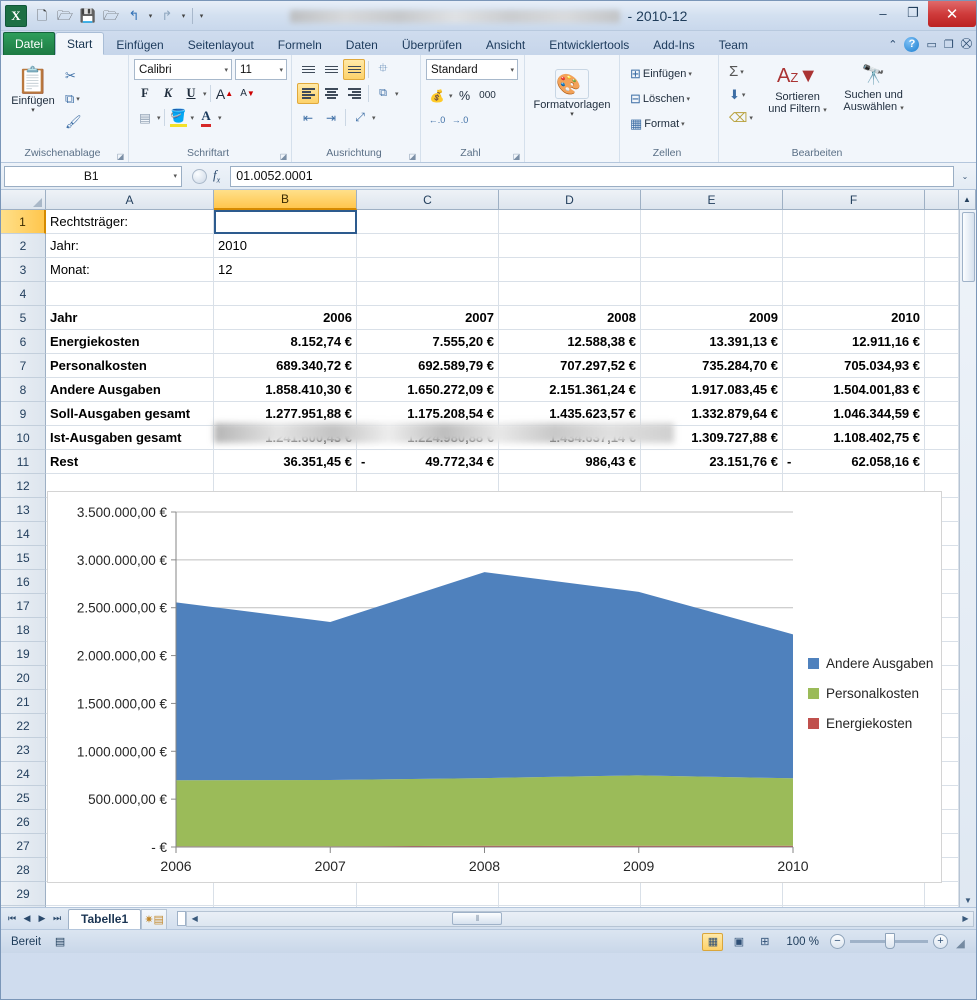  I want to click on decrease-decimal-button: →.0, so click(460, 119).